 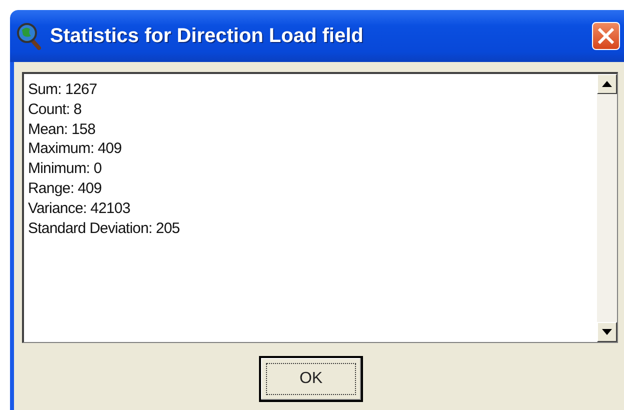 I want to click on magnifier-globe-icon, so click(x=29, y=36).